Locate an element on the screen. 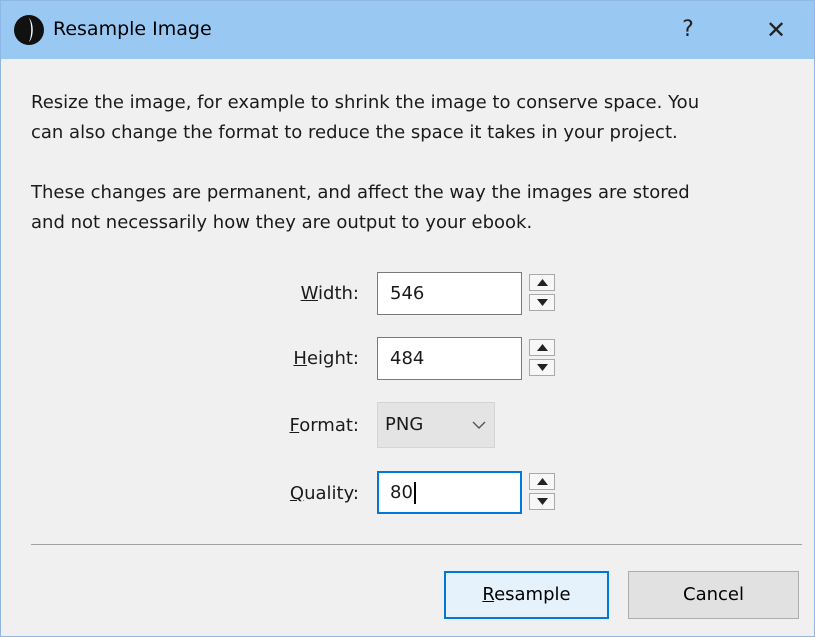 The width and height of the screenshot is (815, 637). quality-input-value: 80 is located at coordinates (401, 492).